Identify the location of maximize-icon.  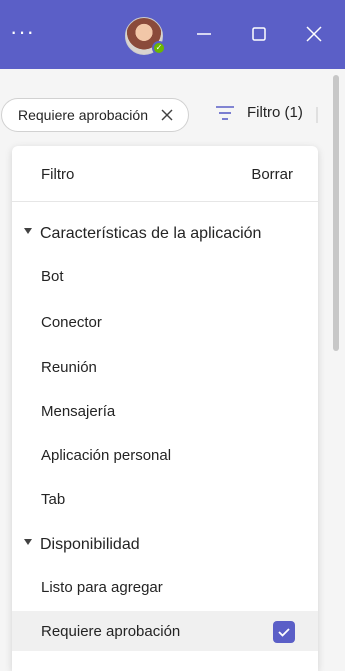
(259, 34).